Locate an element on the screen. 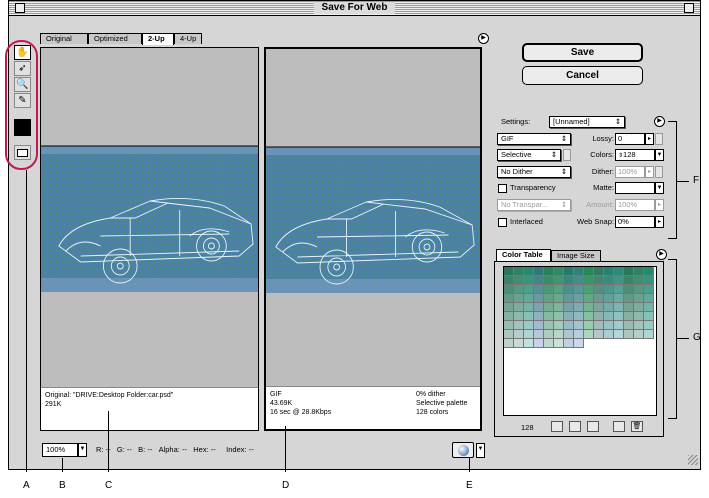  colors-dropdown-icon: ▼ is located at coordinates (659, 155).